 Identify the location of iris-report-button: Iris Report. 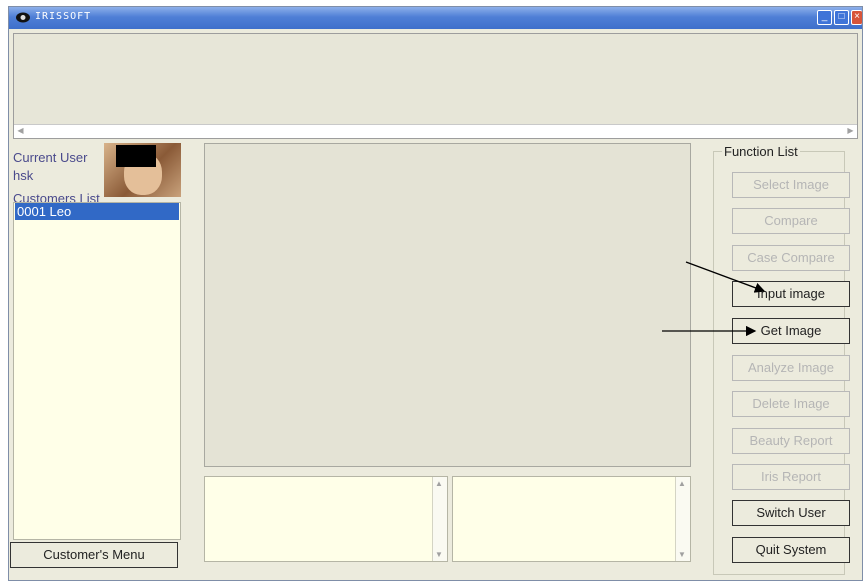
(791, 477).